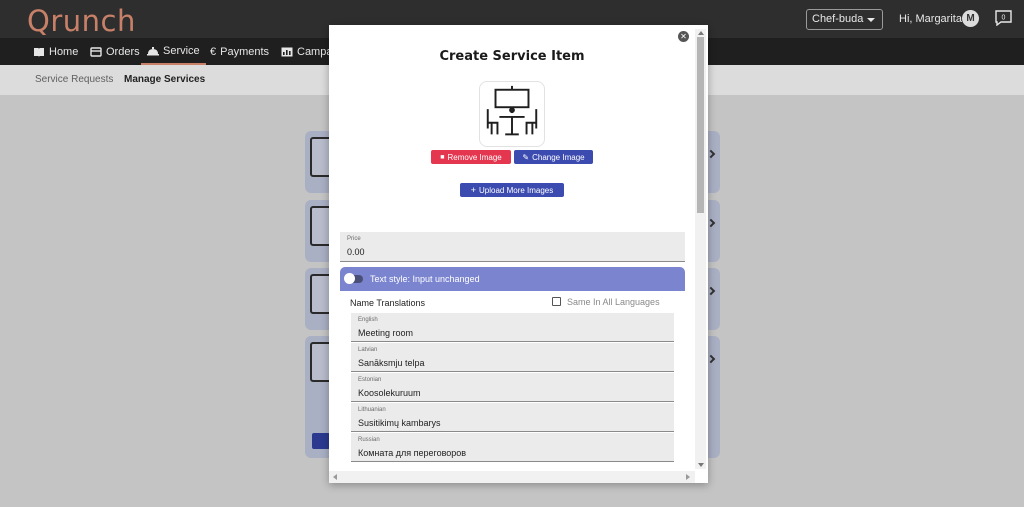  What do you see at coordinates (245, 51) in the screenshot?
I see `nav-item-label: Payments` at bounding box center [245, 51].